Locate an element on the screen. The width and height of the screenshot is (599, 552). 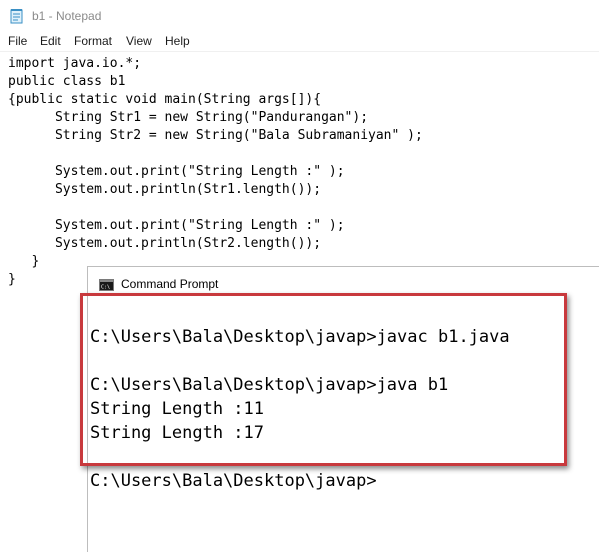
code-line: String Str1 = new String("Pandurangan"); is located at coordinates (188, 117).